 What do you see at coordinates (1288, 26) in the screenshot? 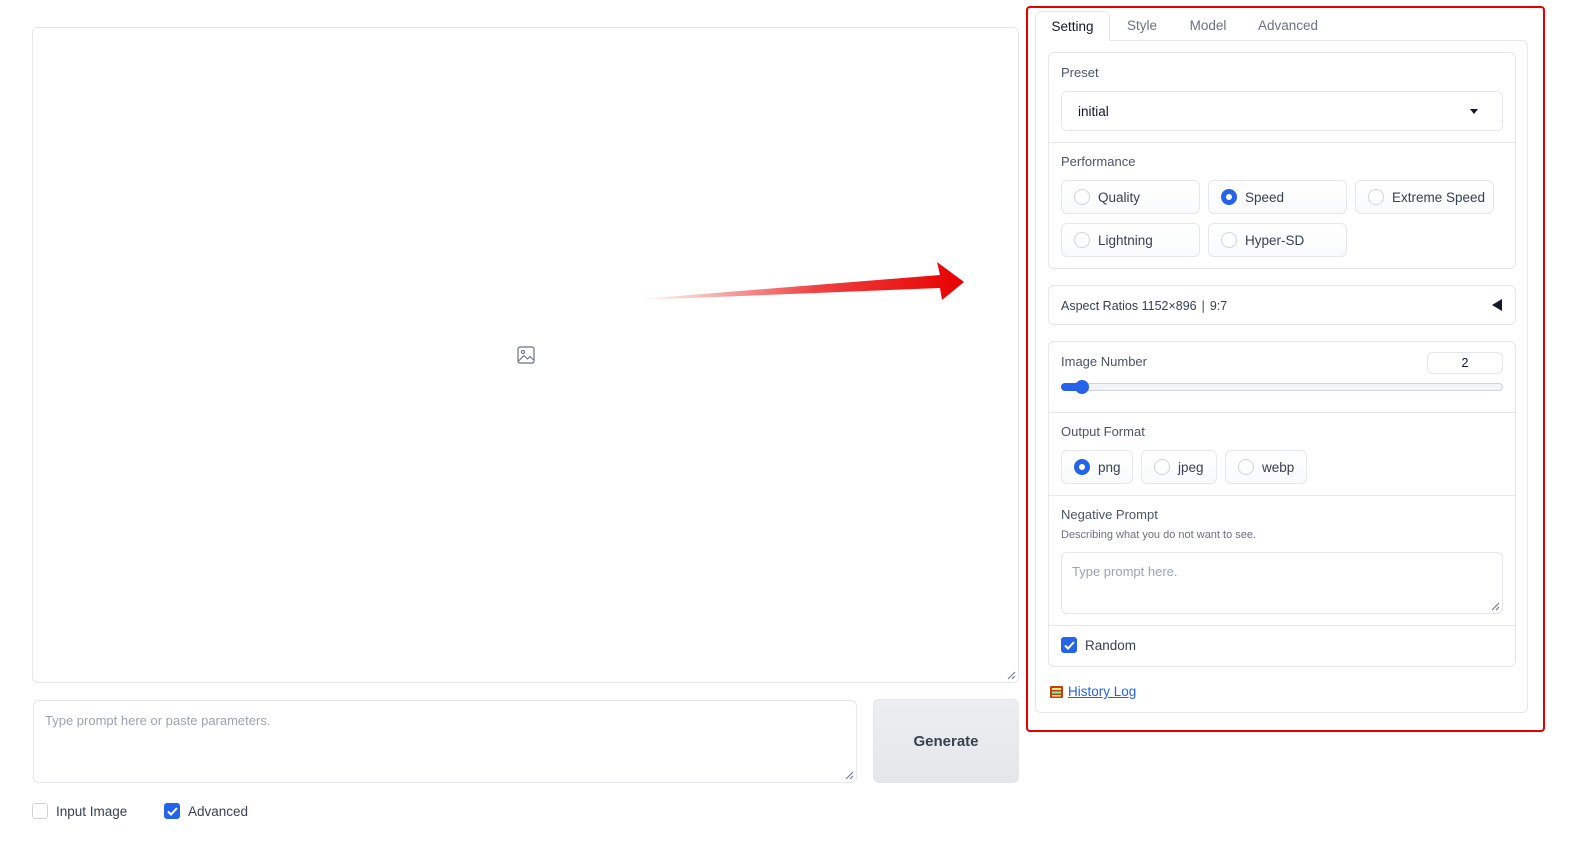
I see `tab-advanced: Advanced` at bounding box center [1288, 26].